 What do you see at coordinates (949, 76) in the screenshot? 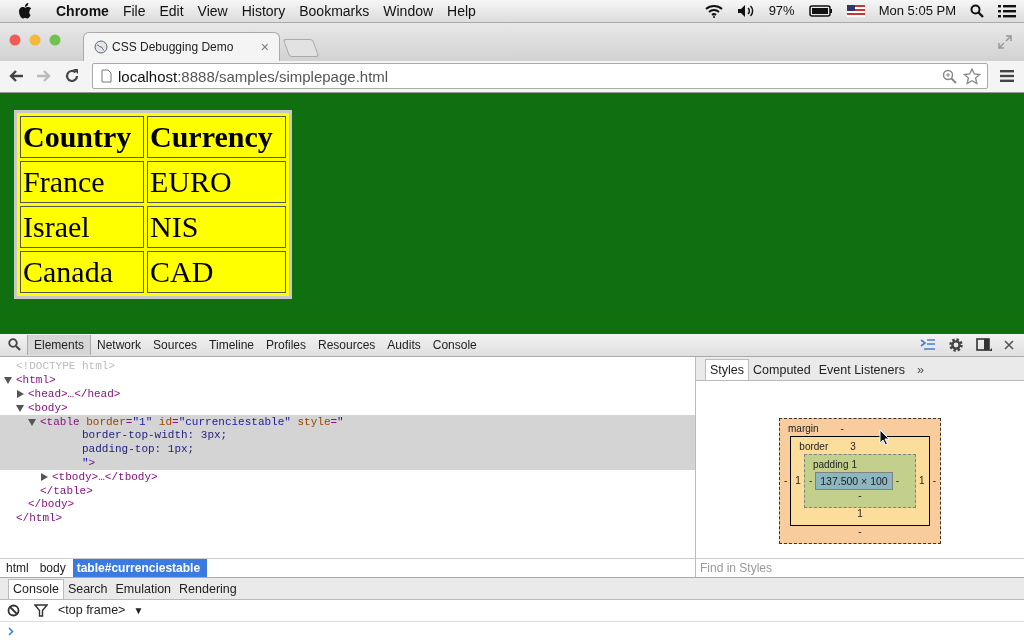
I see `zoom-icon` at bounding box center [949, 76].